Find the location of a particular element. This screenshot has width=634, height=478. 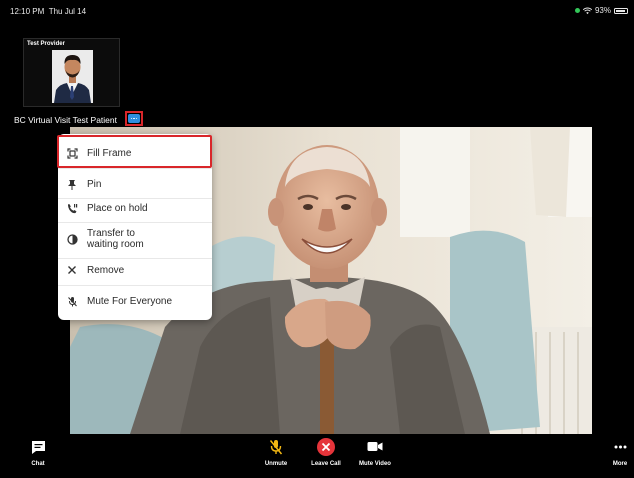

patient-name-label: BC Virtual Visit Test Patient is located at coordinates (65, 120).